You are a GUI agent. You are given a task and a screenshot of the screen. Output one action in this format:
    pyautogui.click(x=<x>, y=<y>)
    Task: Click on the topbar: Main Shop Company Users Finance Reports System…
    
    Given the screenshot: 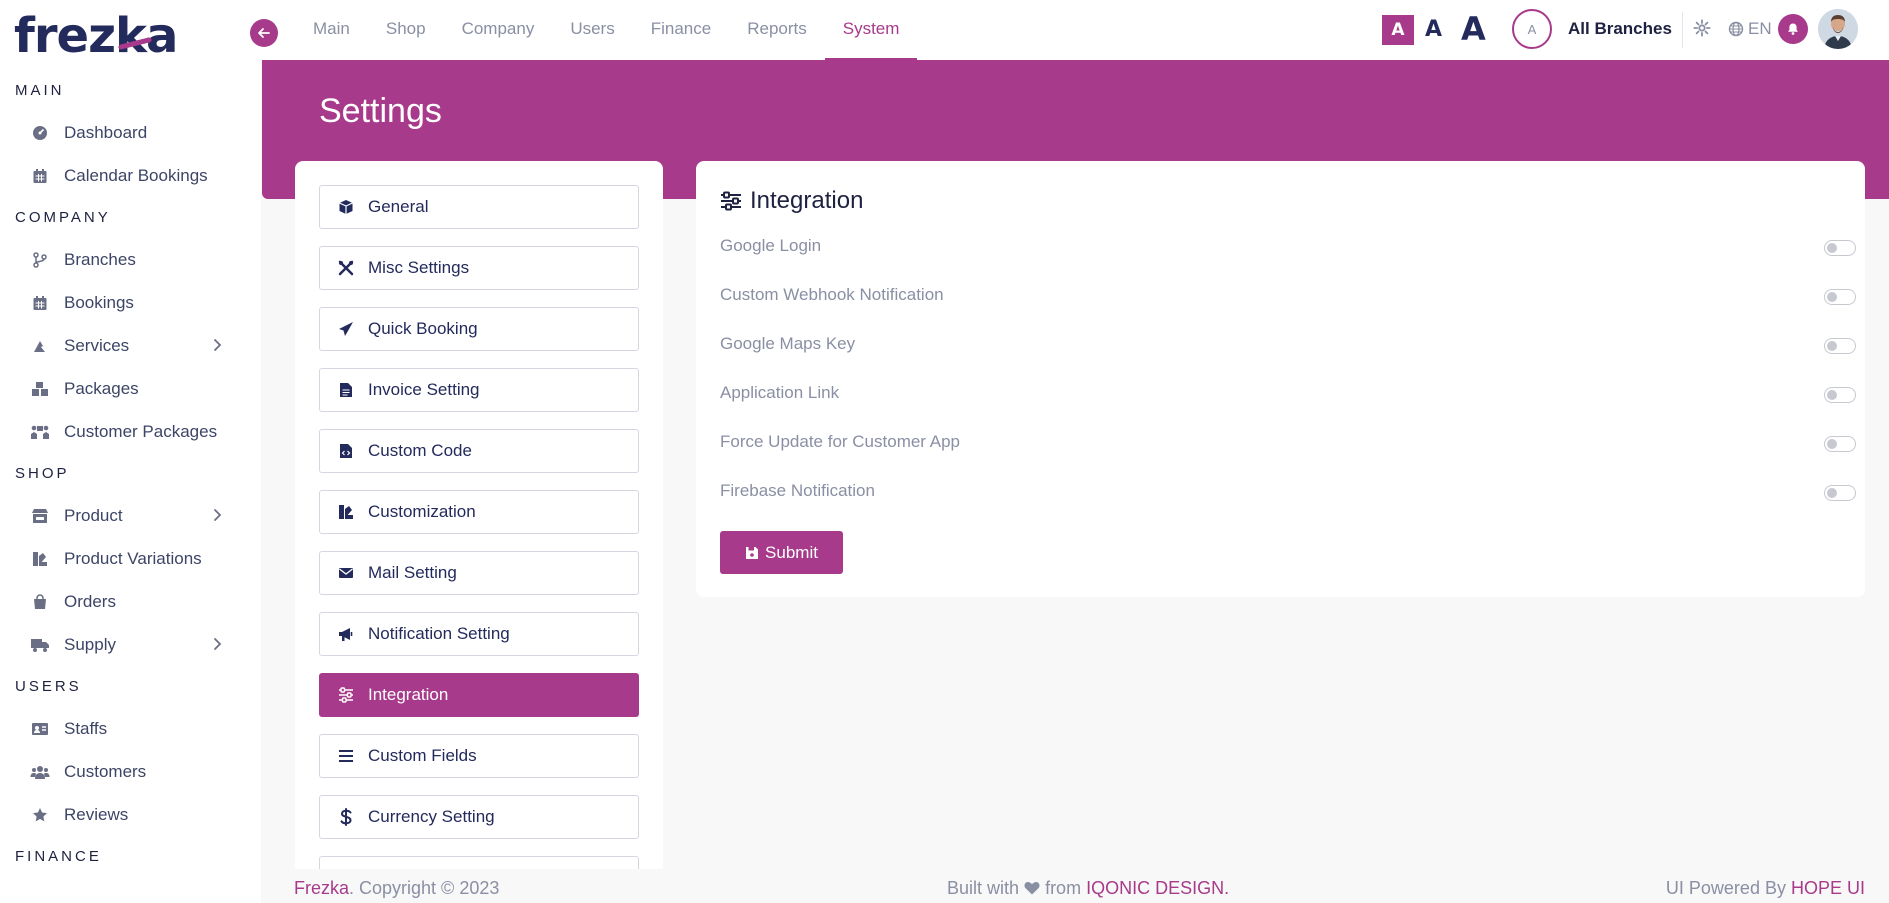 What is the action you would take?
    pyautogui.click(x=1069, y=30)
    